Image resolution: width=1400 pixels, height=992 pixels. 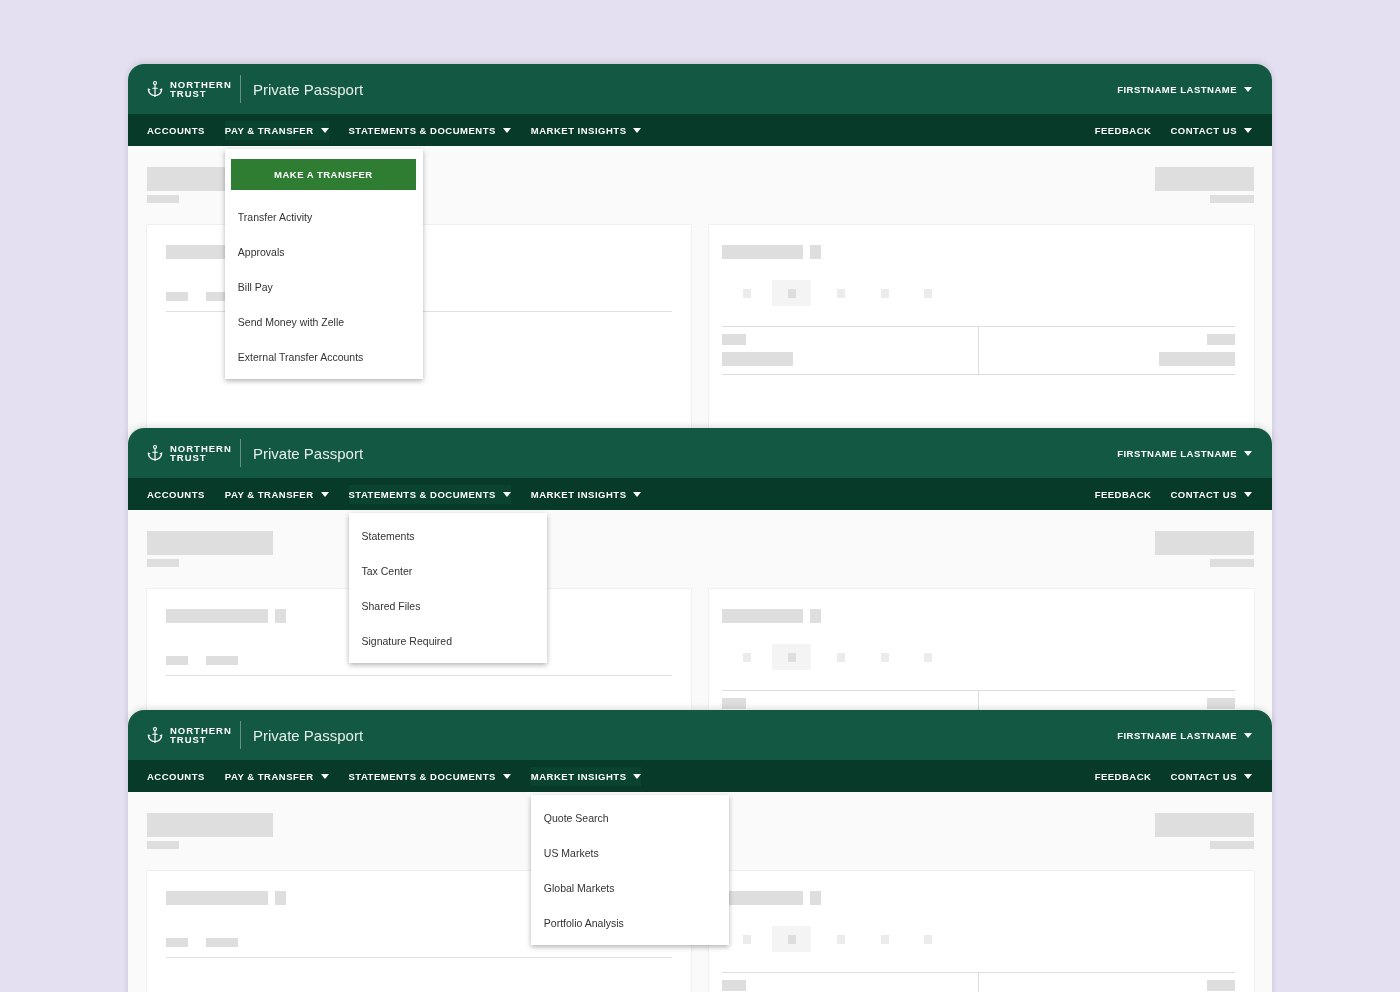 I want to click on menu-link: Statements, so click(x=447, y=536).